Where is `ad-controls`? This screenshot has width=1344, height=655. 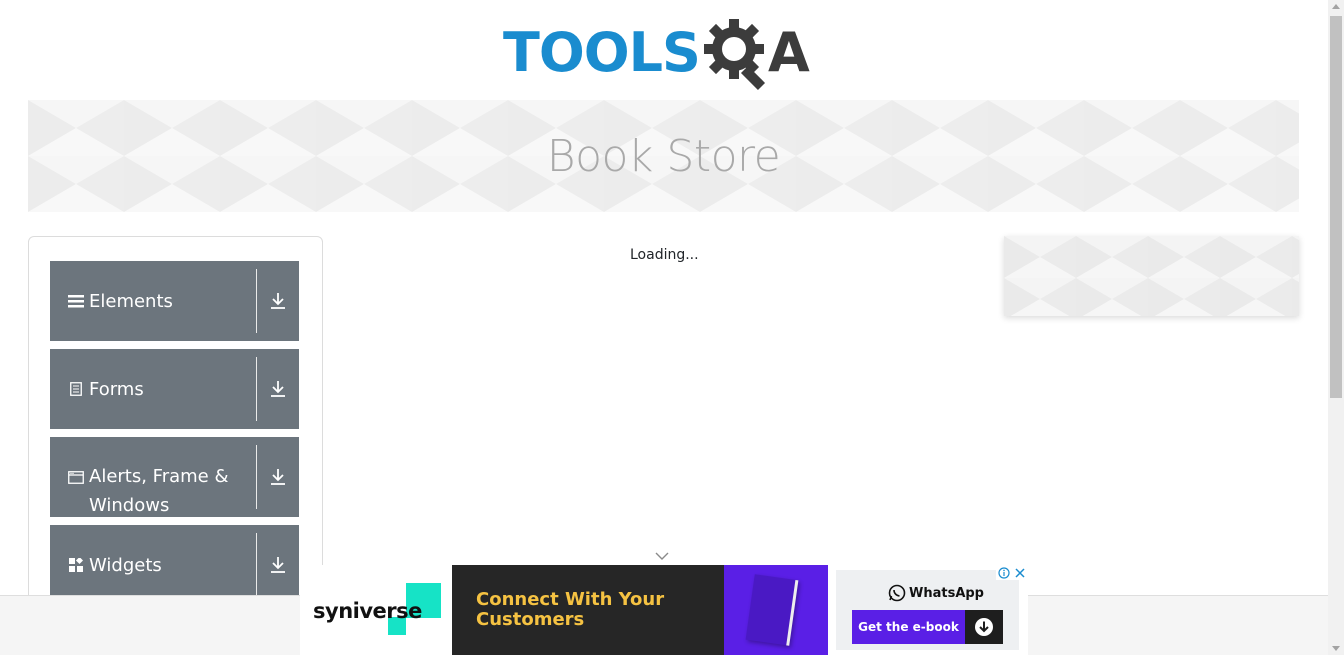
ad-controls is located at coordinates (1012, 572).